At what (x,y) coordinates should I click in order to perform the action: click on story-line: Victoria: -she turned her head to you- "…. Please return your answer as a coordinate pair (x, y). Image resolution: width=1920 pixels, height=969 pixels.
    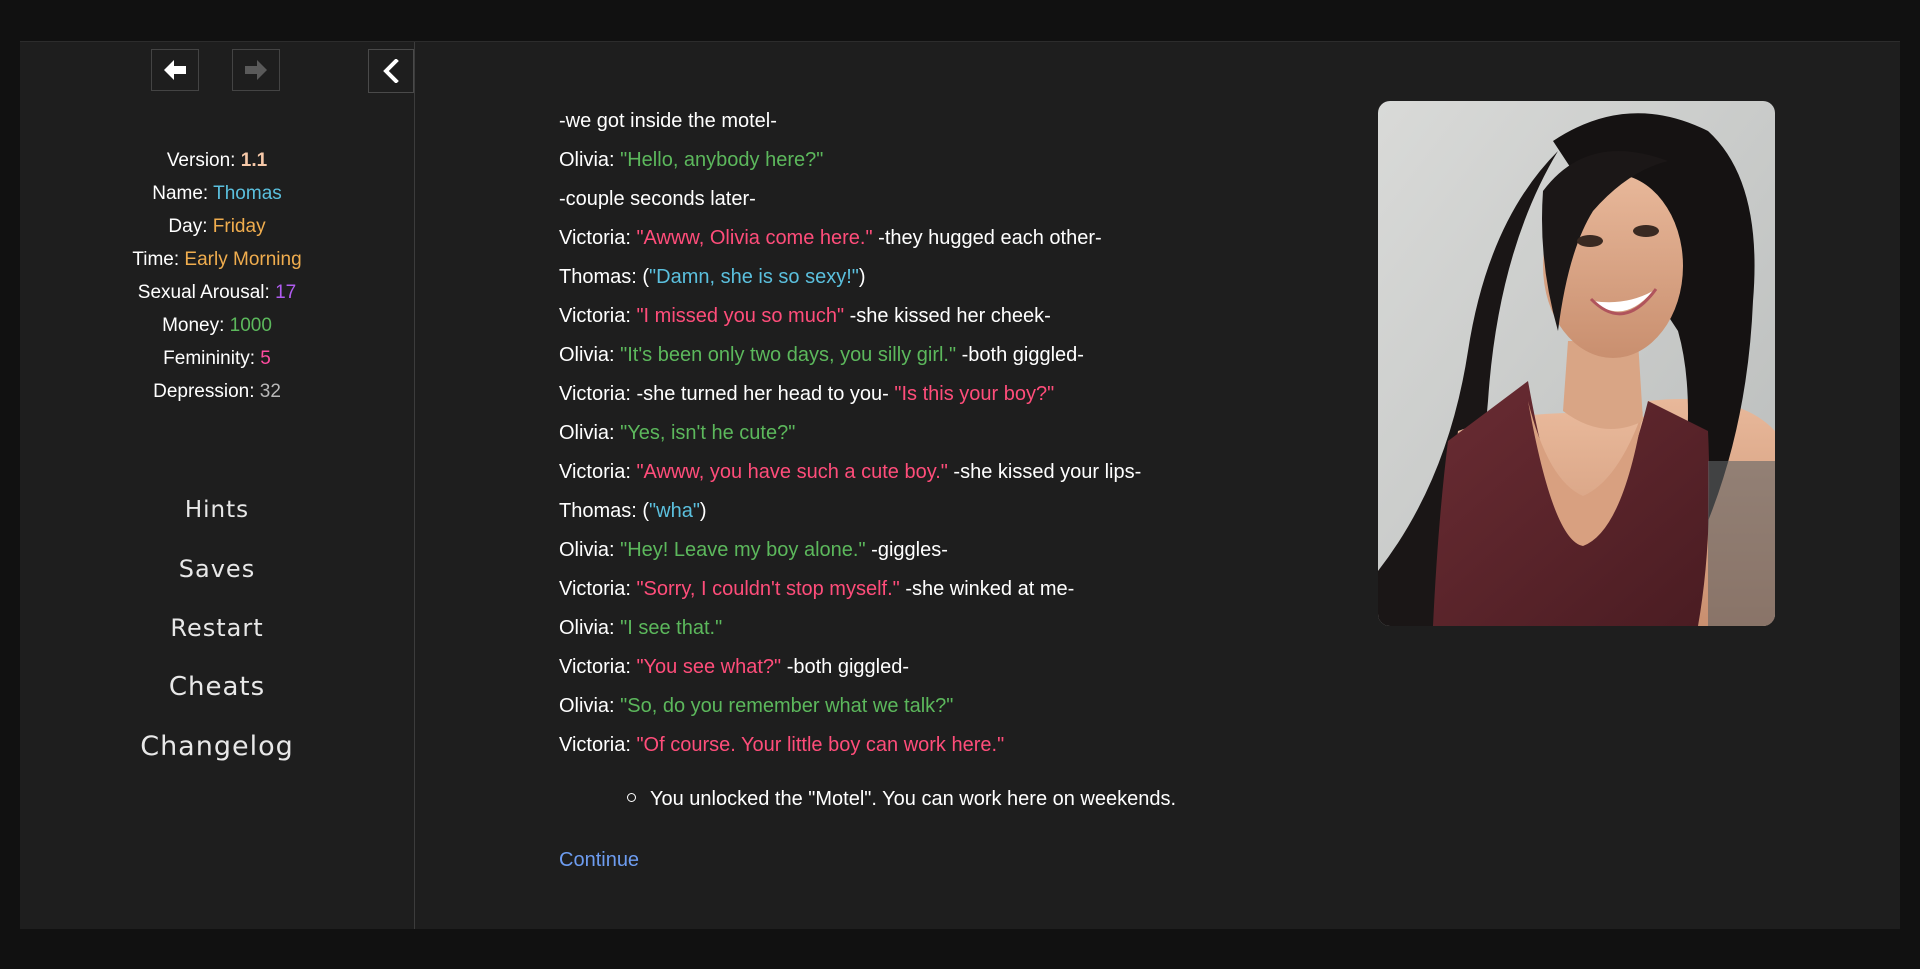
    Looking at the image, I should click on (807, 394).